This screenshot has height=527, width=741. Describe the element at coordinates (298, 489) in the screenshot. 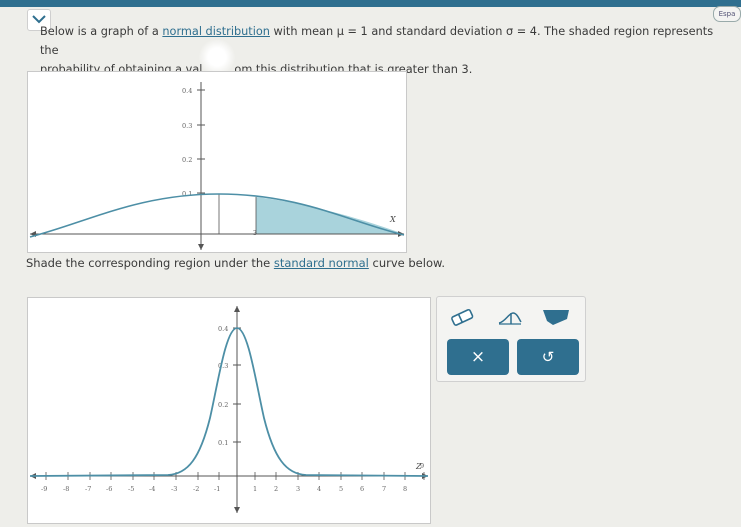

I see `z-tick-label: 3` at that location.